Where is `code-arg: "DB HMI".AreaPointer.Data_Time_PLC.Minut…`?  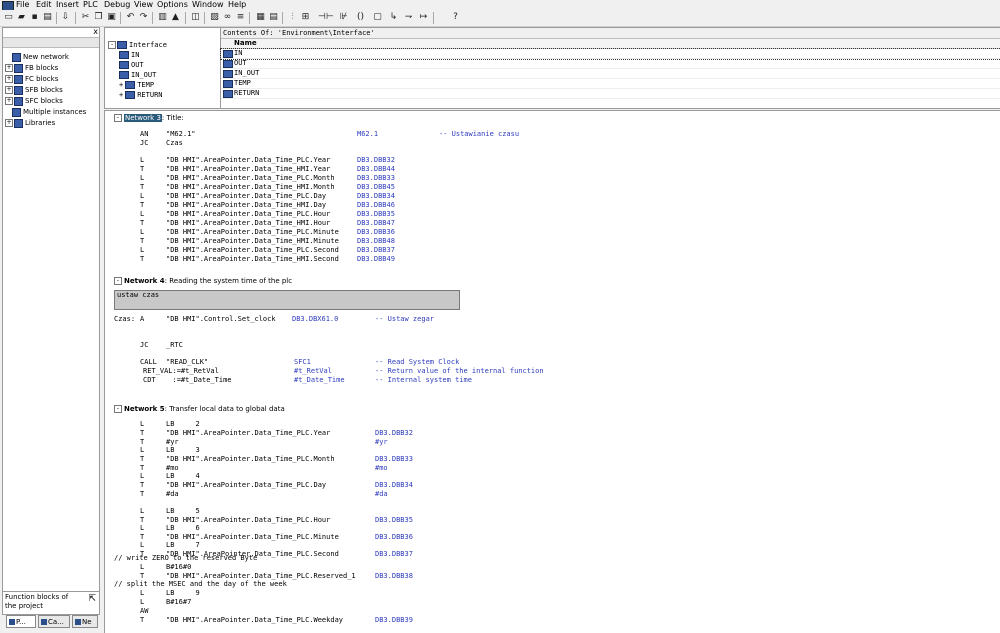 code-arg: "DB HMI".AreaPointer.Data_Time_PLC.Minut… is located at coordinates (252, 232).